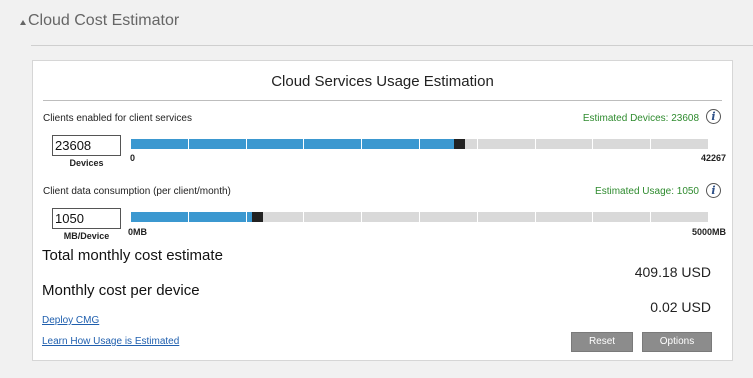  Describe the element at coordinates (86, 163) in the screenshot. I see `devices-unit-label: Devices` at that location.